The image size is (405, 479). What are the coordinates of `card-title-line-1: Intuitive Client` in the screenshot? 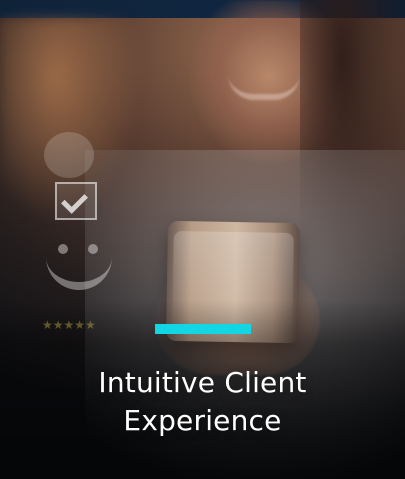 It's located at (202, 382).